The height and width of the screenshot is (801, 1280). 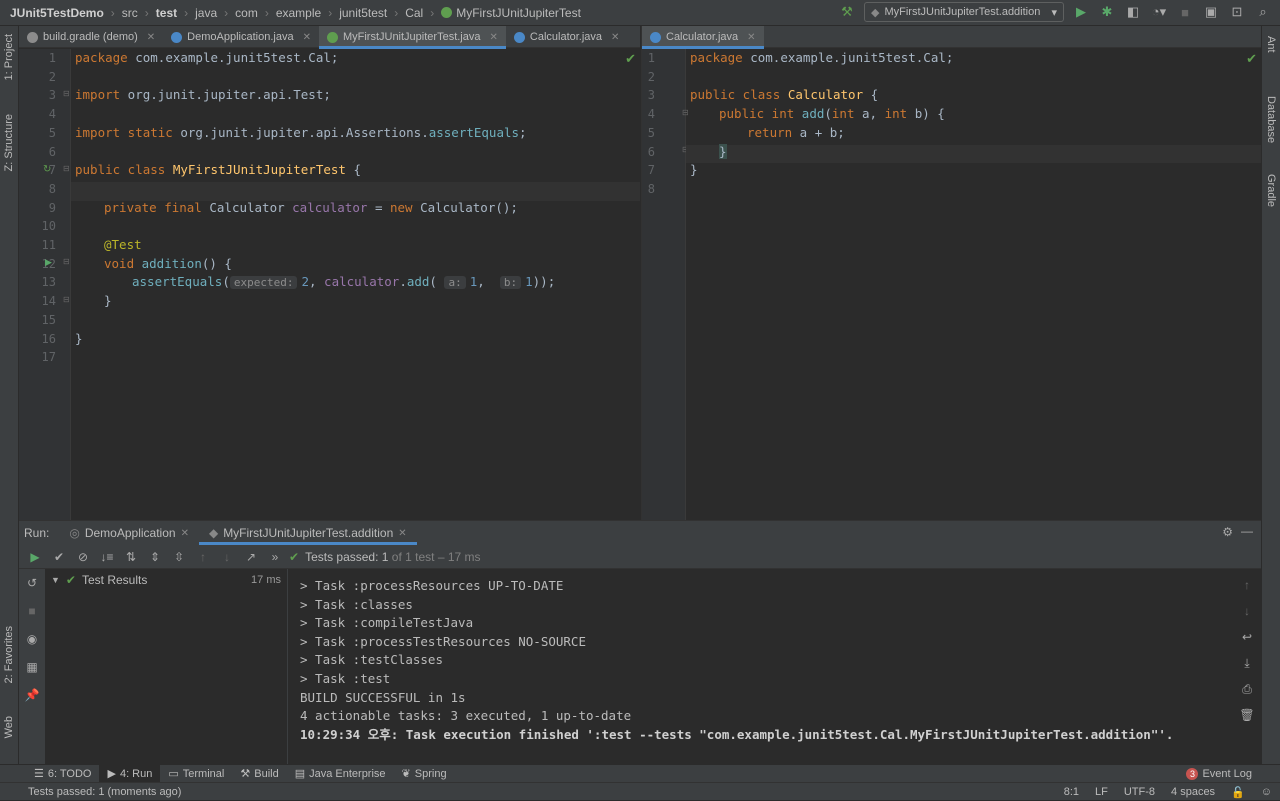 I want to click on tab-build-gradle: build.gradle (demo) ✕, so click(x=91, y=37).